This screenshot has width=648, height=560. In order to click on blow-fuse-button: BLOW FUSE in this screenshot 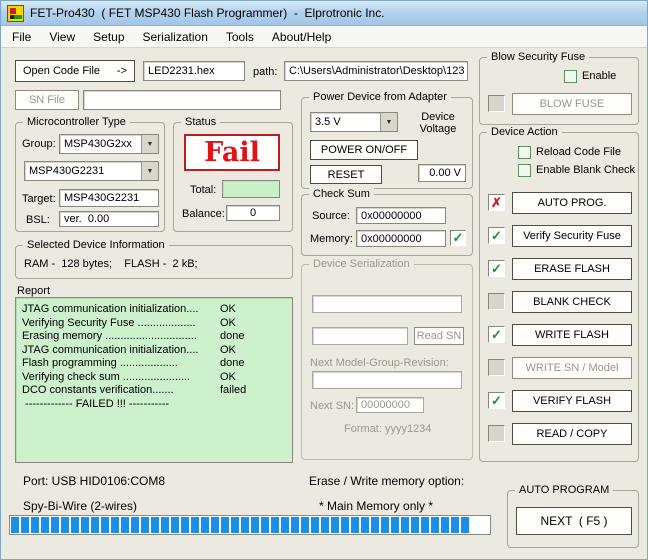, I will do `click(572, 104)`.